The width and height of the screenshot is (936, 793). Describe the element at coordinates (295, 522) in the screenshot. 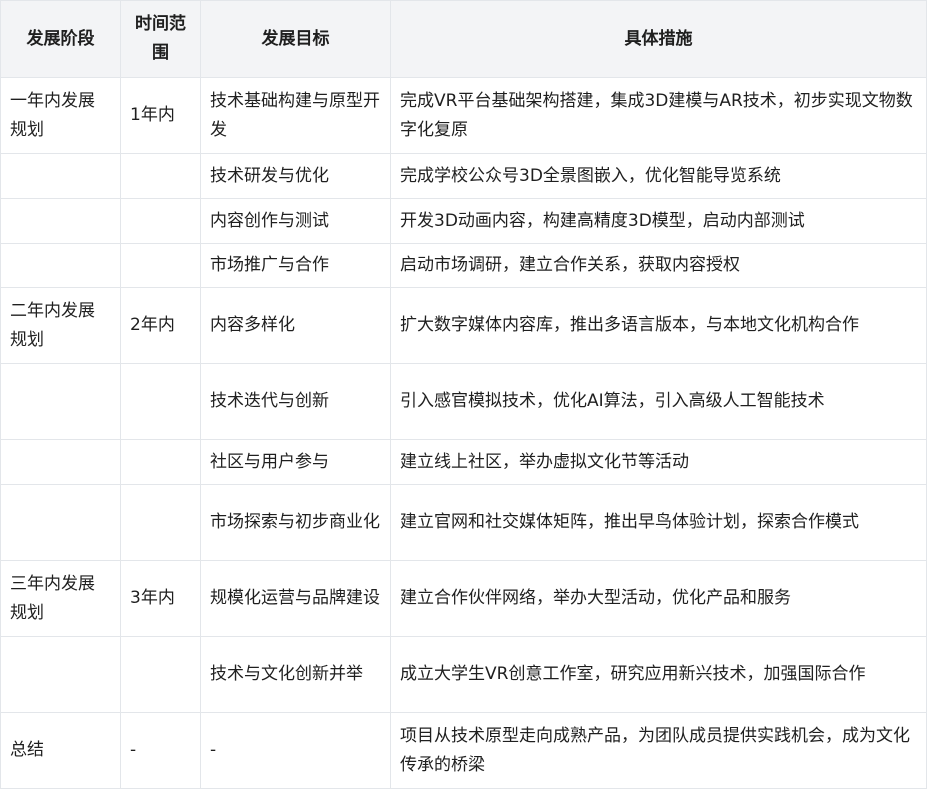

I see `goal-cell: 市场探索与初步商业化` at that location.